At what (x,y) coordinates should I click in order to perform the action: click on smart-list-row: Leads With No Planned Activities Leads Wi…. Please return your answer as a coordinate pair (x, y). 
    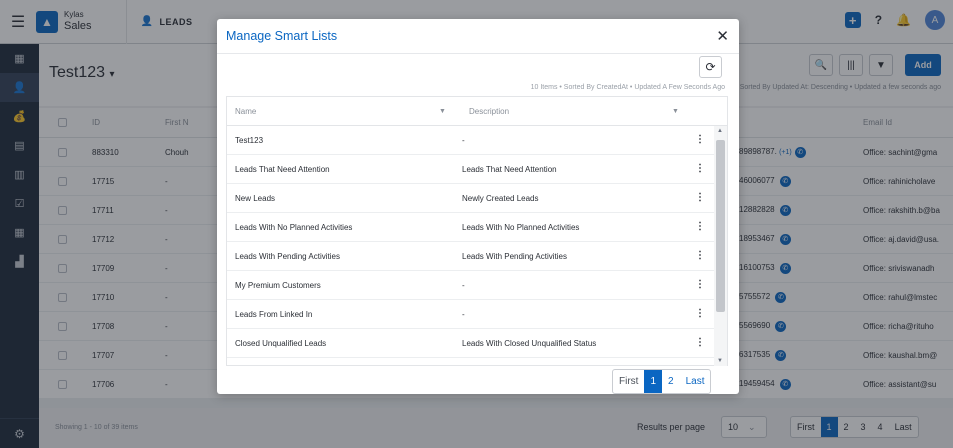
    Looking at the image, I should click on (470, 227).